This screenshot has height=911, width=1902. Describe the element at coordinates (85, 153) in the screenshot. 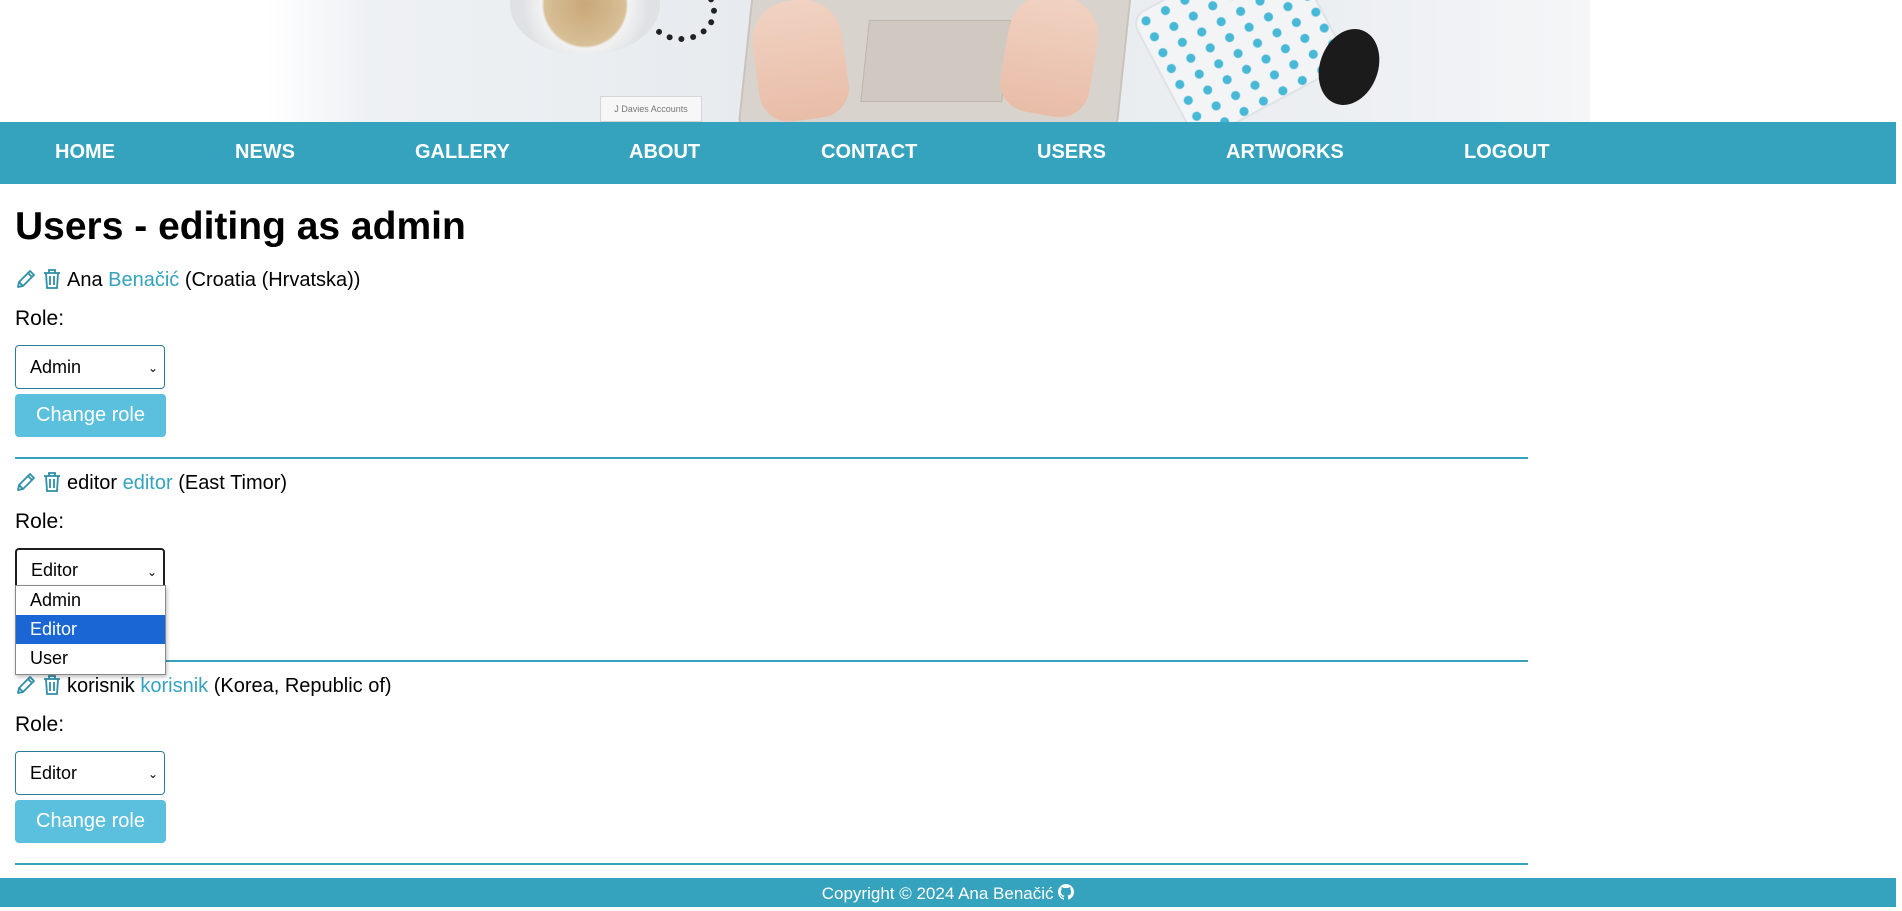

I see `nav-home: HOME` at that location.